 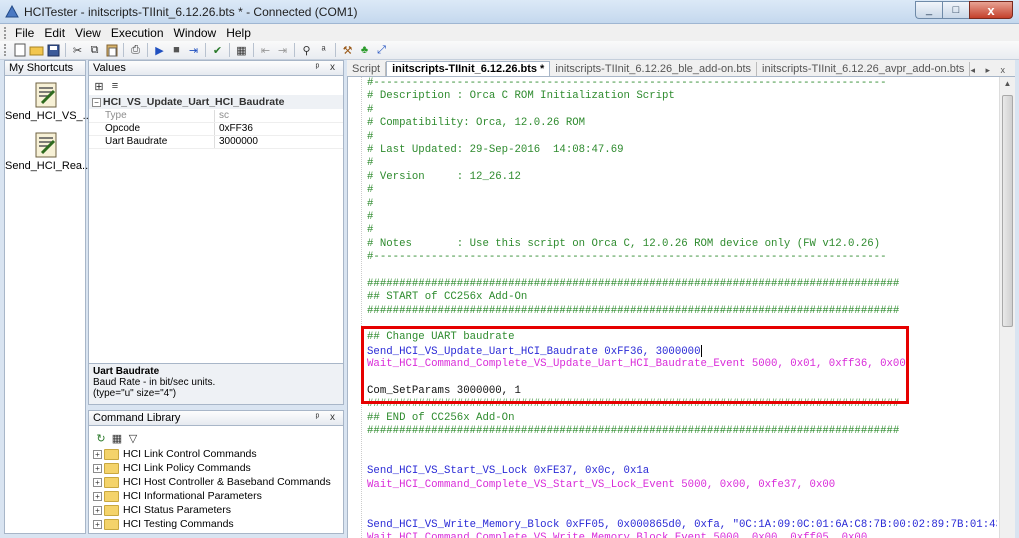 What do you see at coordinates (955, 10) in the screenshot?
I see `maximize-button: □` at bounding box center [955, 10].